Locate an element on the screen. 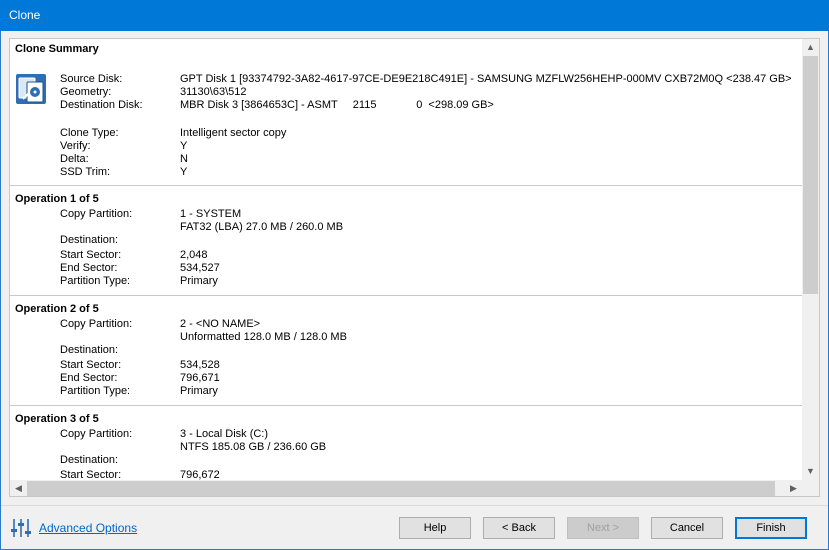 This screenshot has width=829, height=550. scroll-right-icon: ▶ is located at coordinates (793, 488).